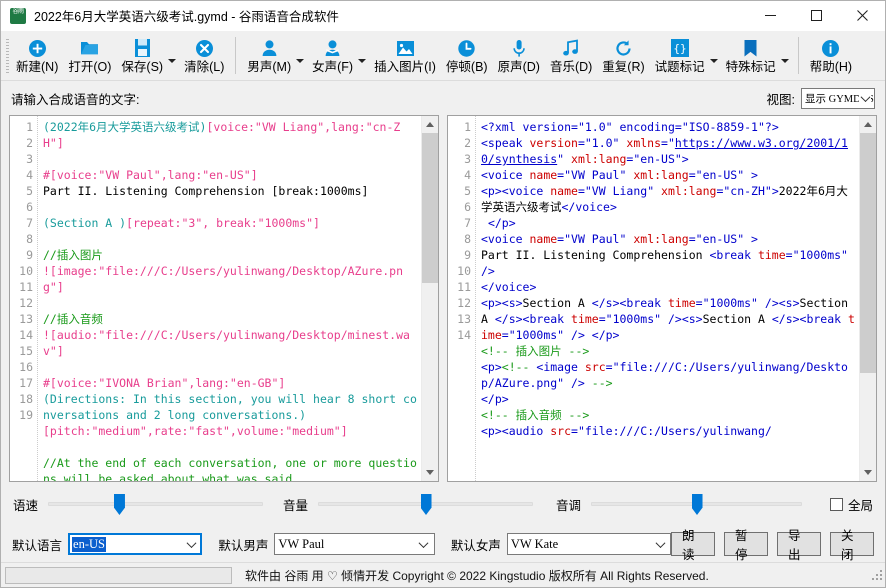 The height and width of the screenshot is (588, 886). I want to click on slider-group-pitch: 音调, so click(688, 504).